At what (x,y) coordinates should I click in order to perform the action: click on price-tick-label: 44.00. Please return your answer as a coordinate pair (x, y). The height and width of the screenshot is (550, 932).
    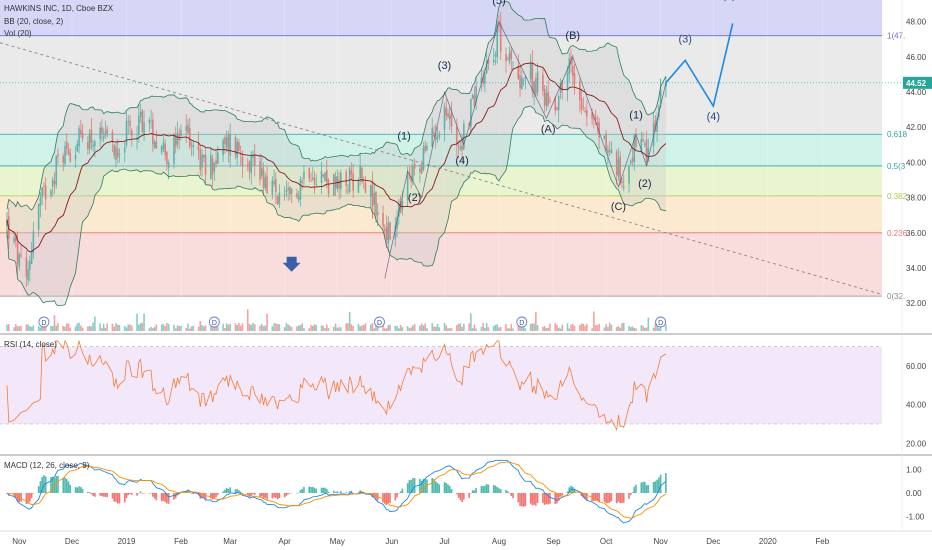
    Looking at the image, I should click on (916, 92).